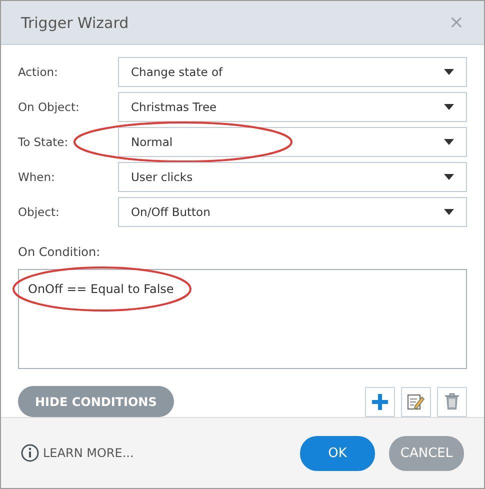  What do you see at coordinates (292, 107) in the screenshot?
I see `dropdown: Christmas Tree` at bounding box center [292, 107].